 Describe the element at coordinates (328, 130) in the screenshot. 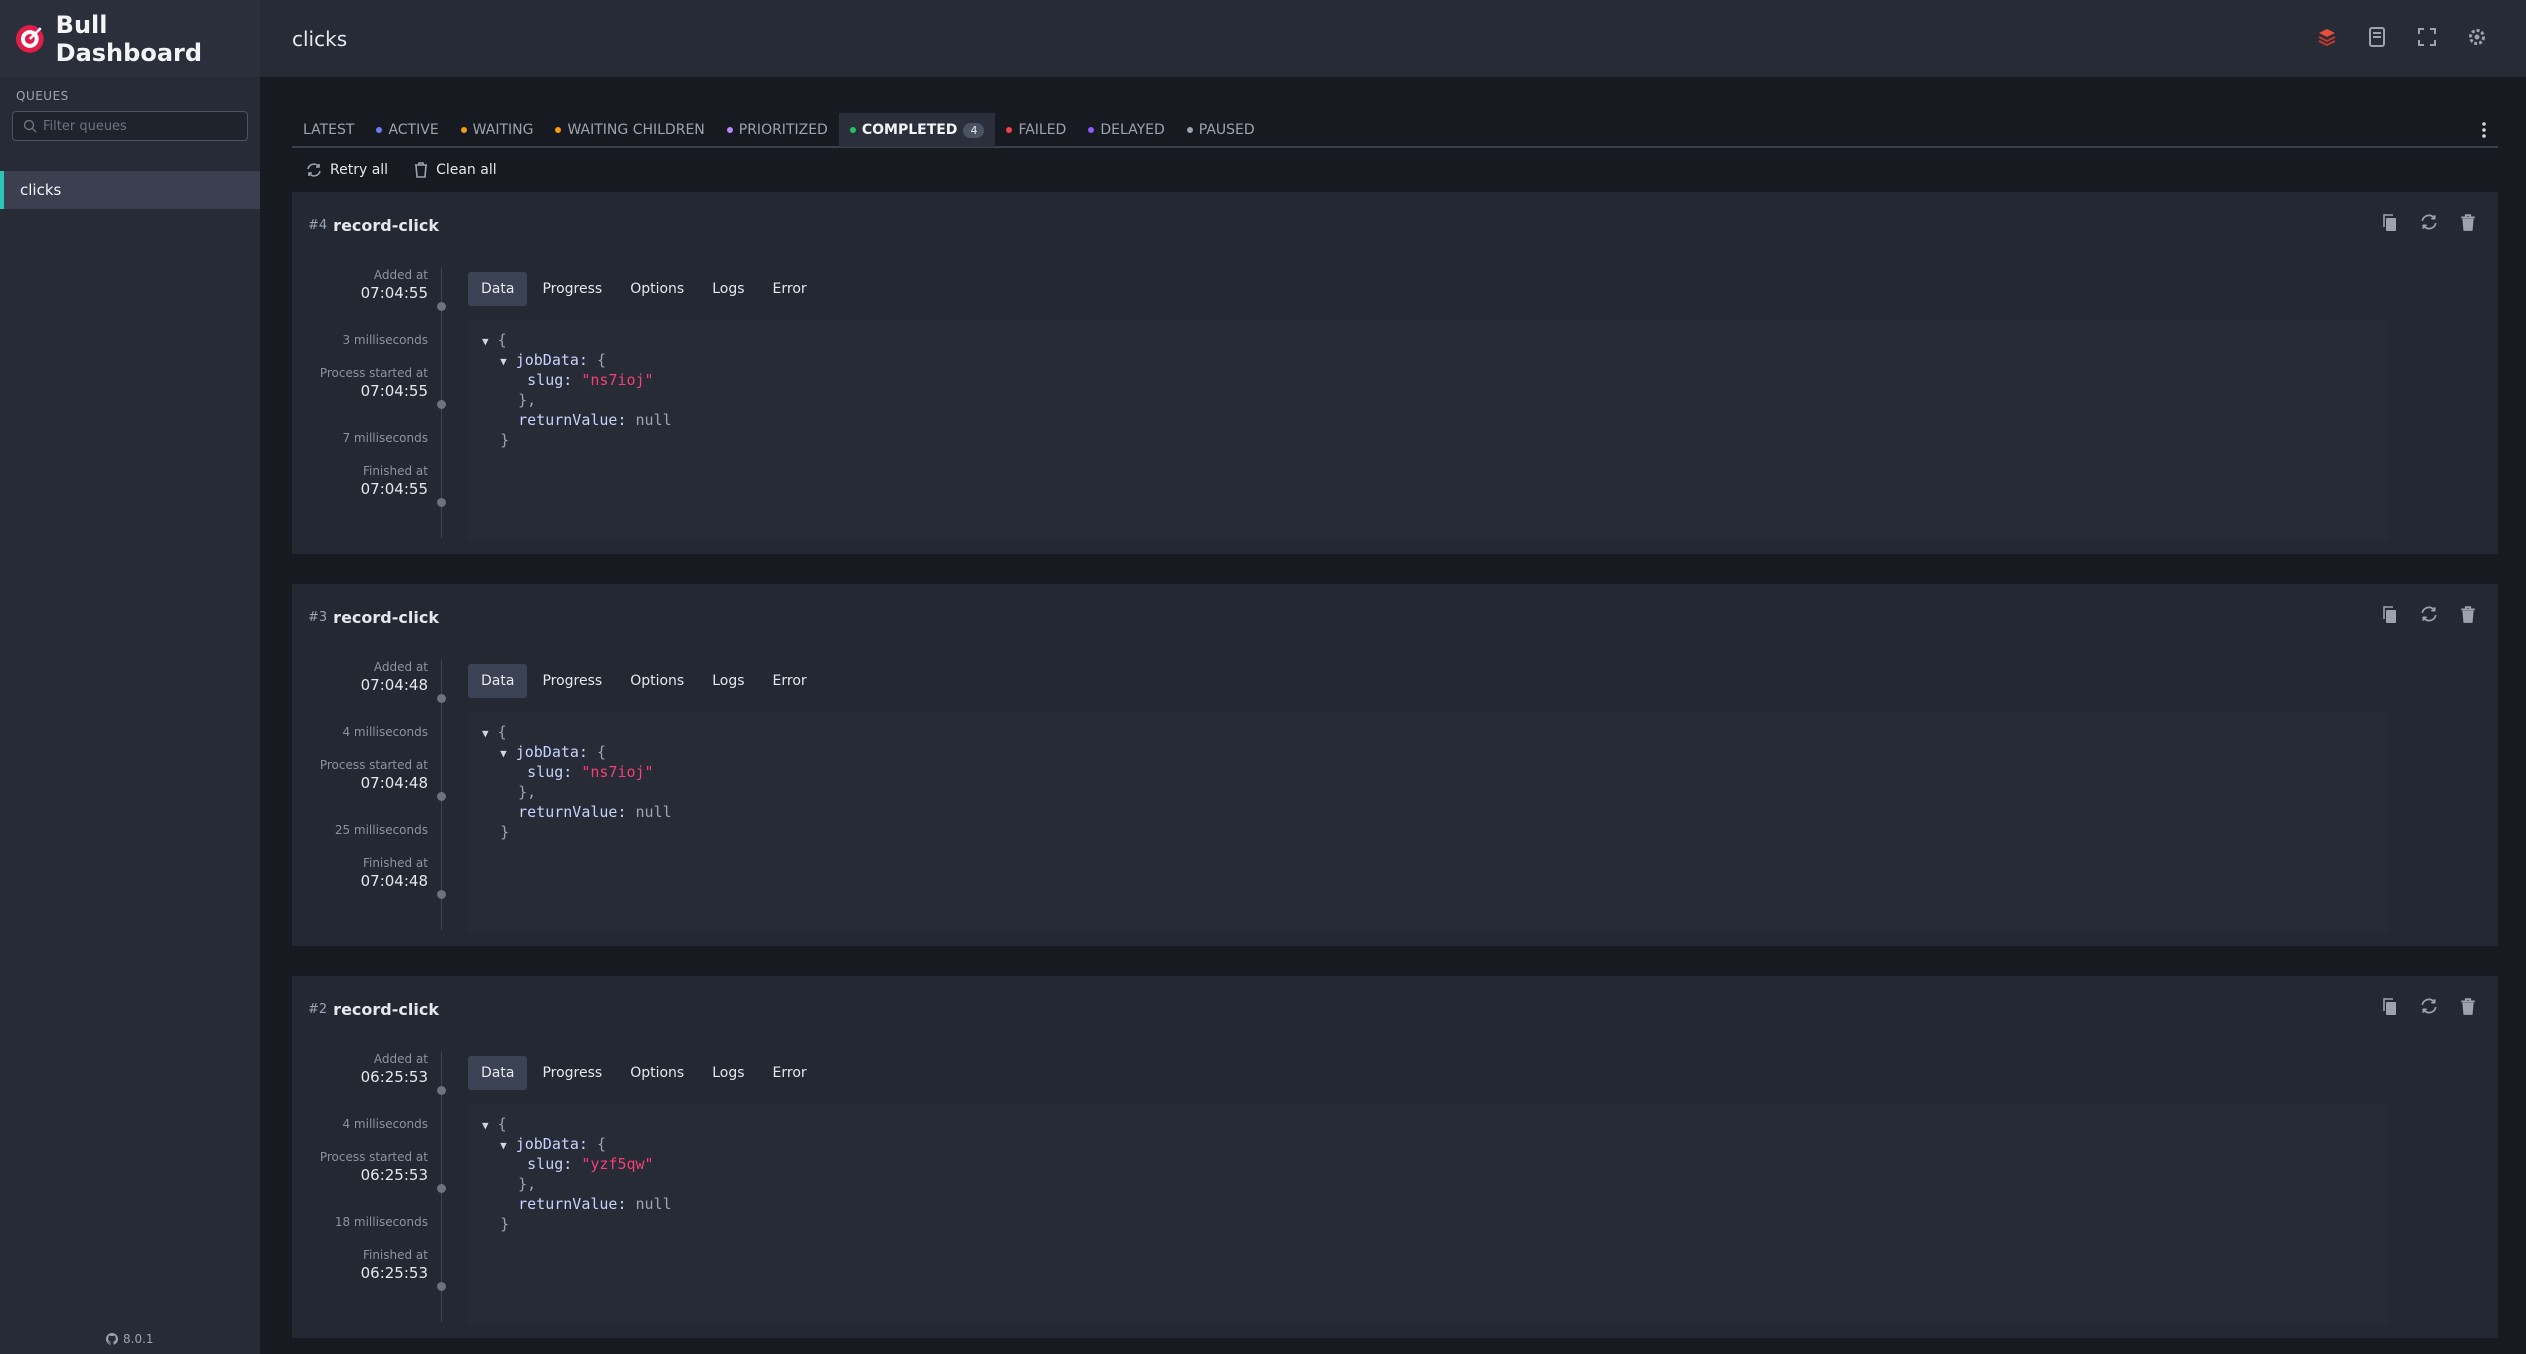

I see `tab-latest: LATEST` at that location.